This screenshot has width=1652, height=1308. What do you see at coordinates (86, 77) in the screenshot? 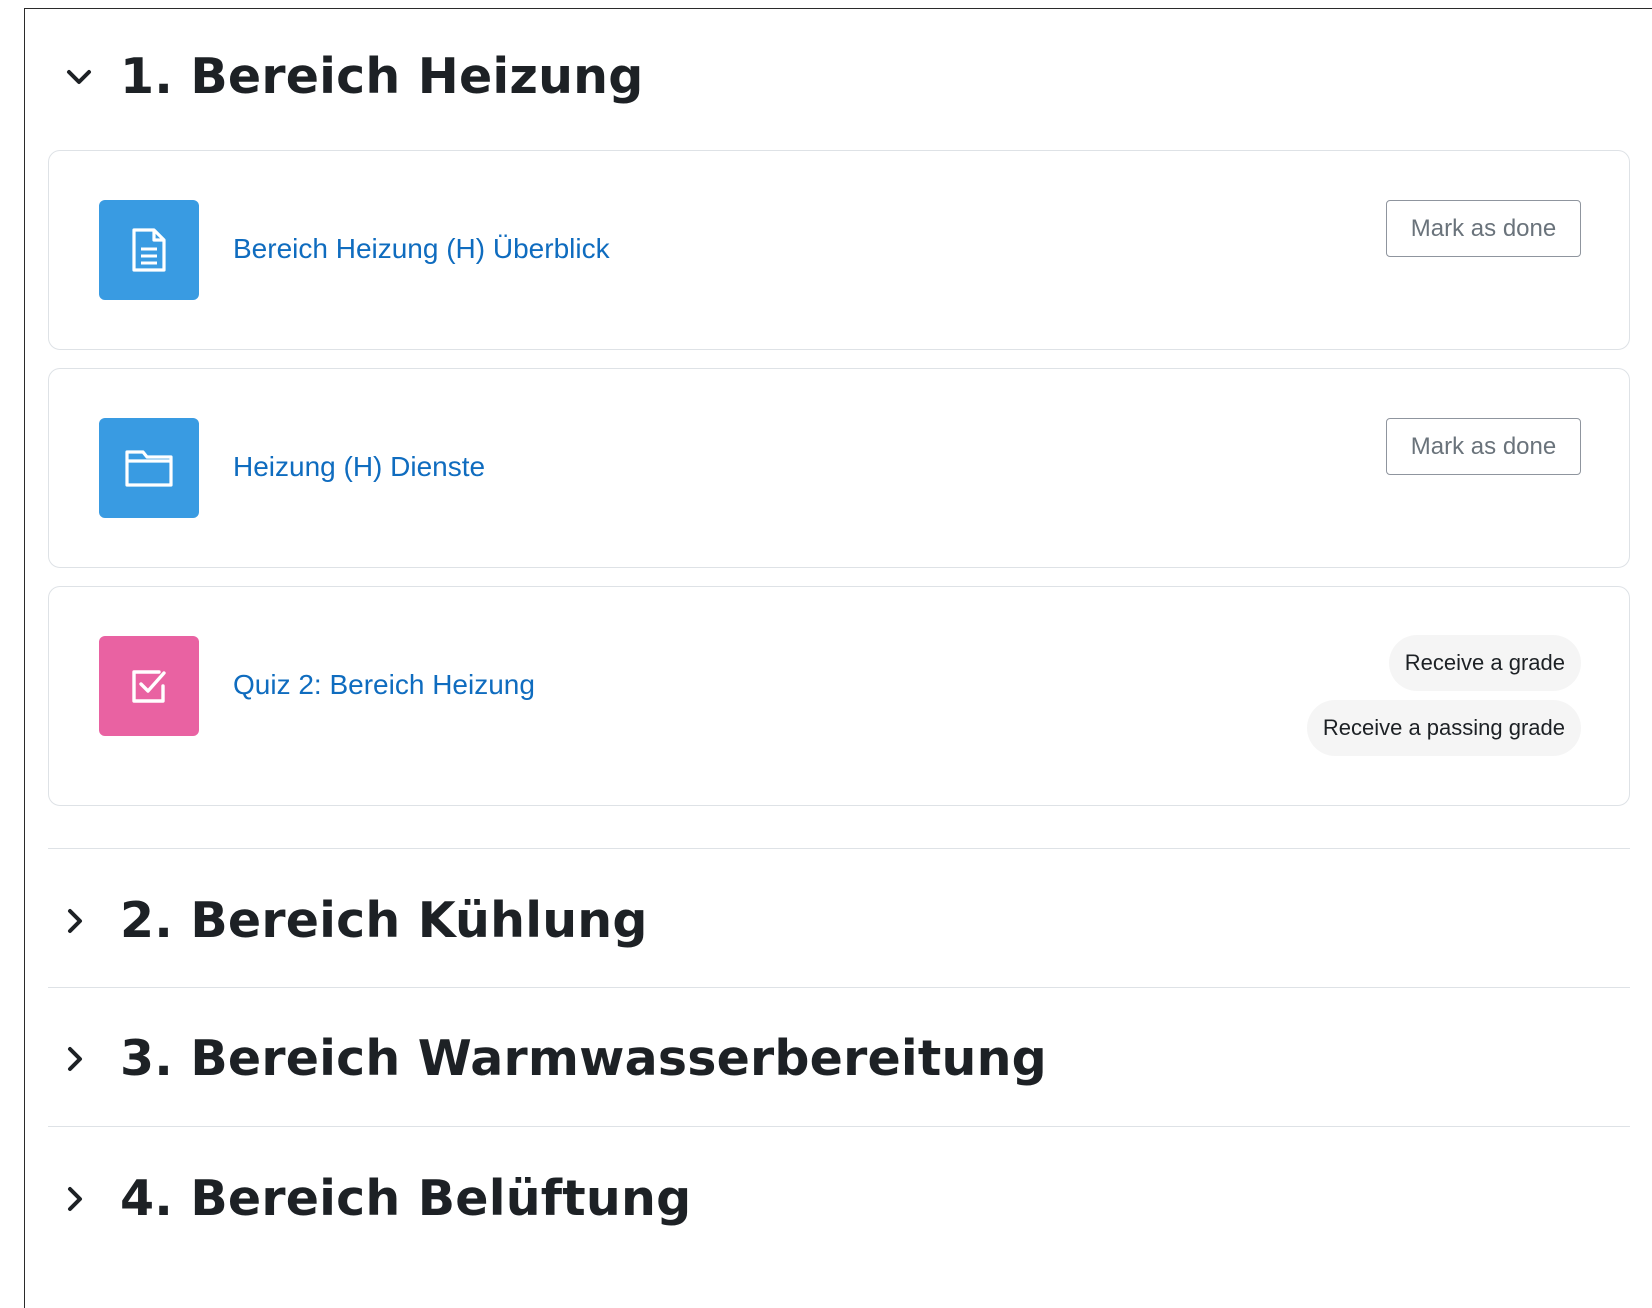
I see `chevron-down-icon` at bounding box center [86, 77].